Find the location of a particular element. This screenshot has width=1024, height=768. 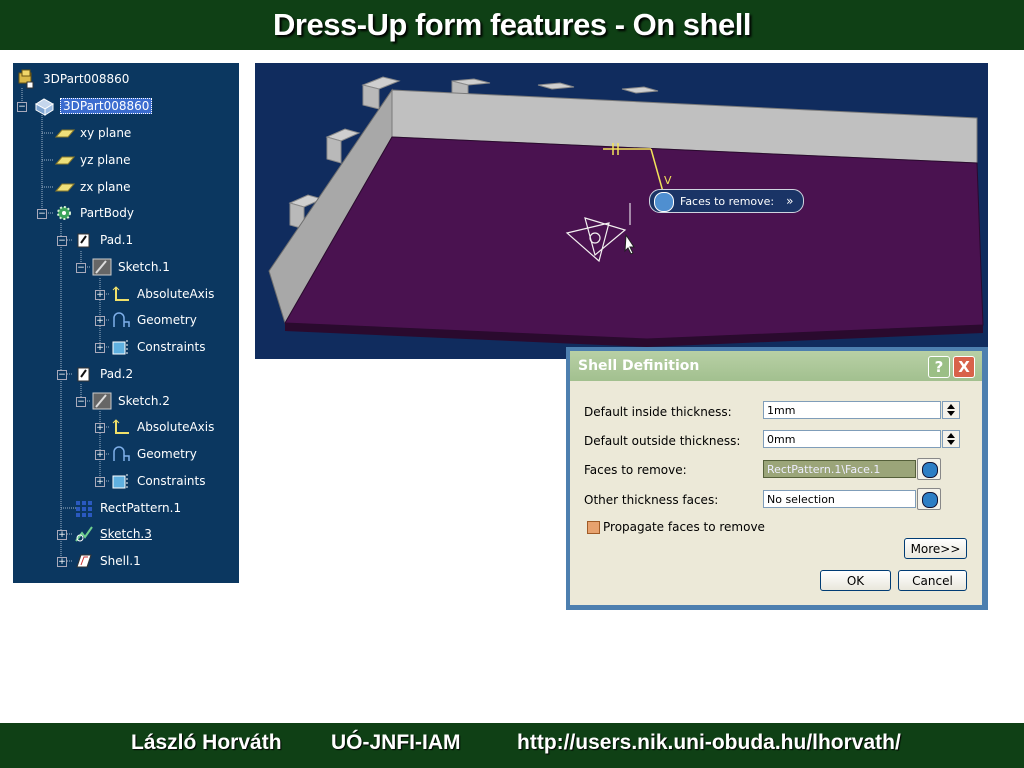

geometry-icon is located at coordinates (121, 320).